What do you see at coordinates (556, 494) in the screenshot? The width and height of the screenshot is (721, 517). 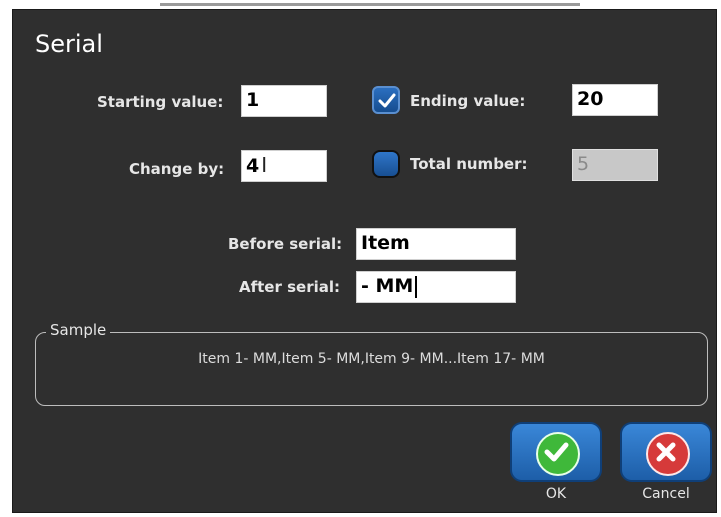 I see `ok-label: OK` at bounding box center [556, 494].